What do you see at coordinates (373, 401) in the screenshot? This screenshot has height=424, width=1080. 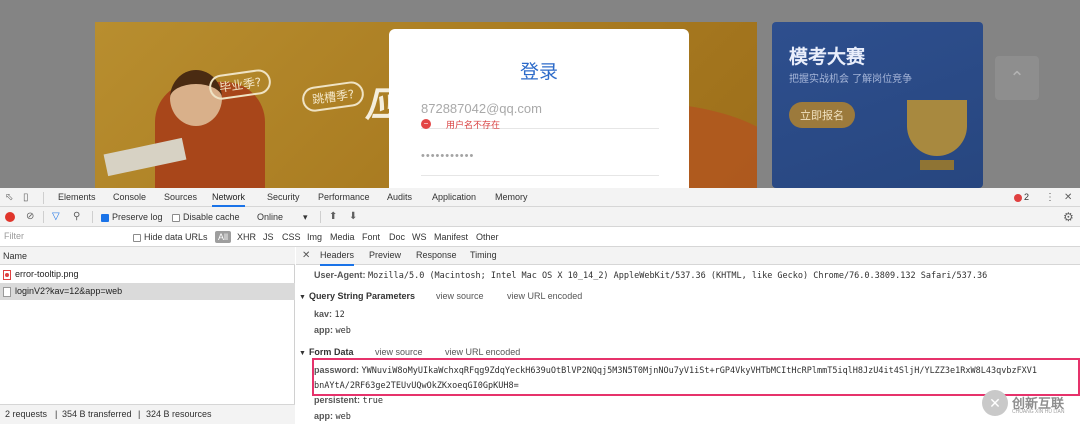 I see `param-value: true` at bounding box center [373, 401].